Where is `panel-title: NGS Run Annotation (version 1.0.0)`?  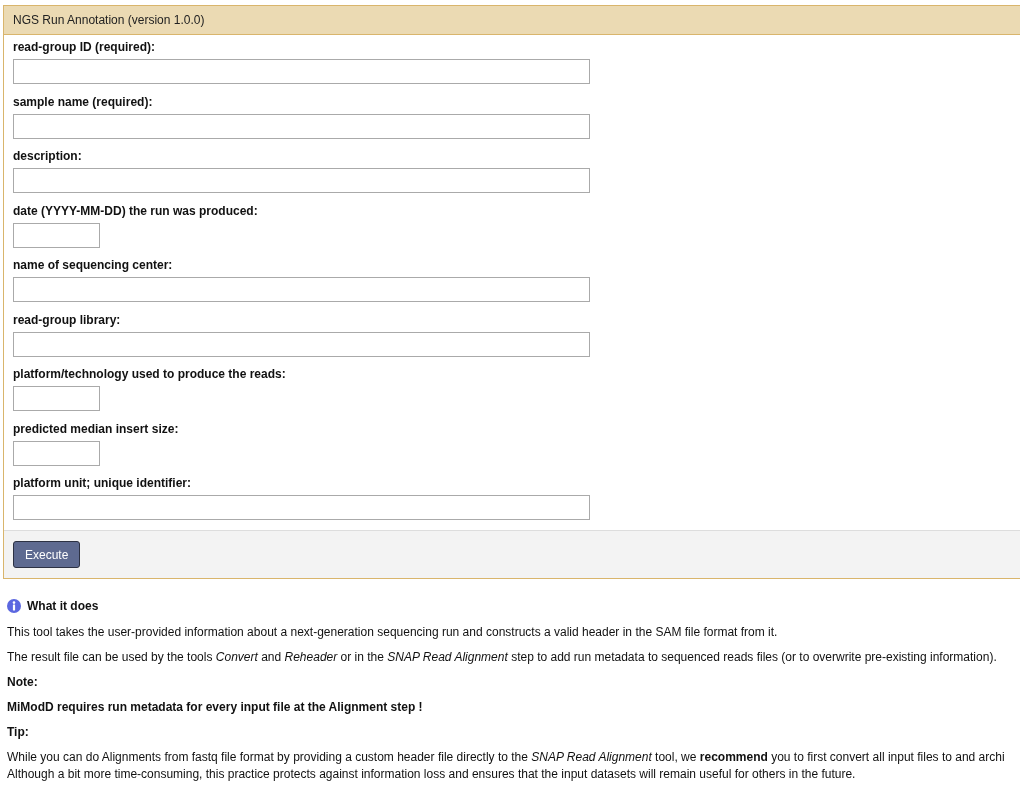 panel-title: NGS Run Annotation (version 1.0.0) is located at coordinates (109, 20).